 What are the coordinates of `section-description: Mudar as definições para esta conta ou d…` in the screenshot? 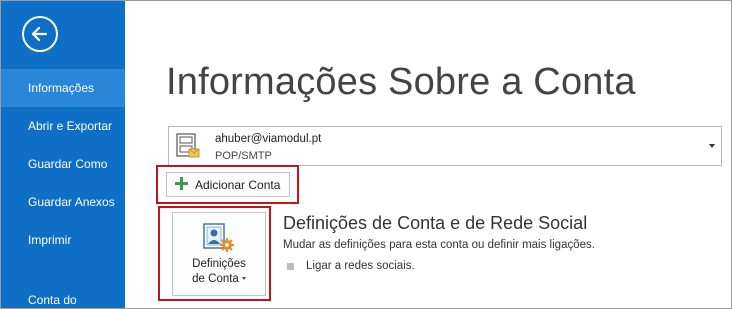 It's located at (439, 245).